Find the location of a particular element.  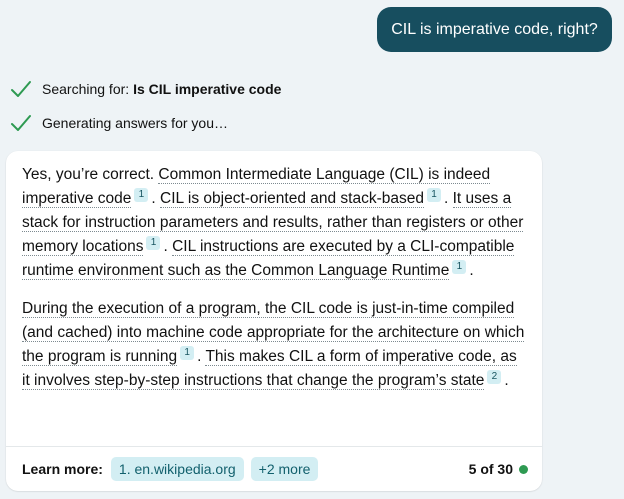

more-sources-button: +2 more is located at coordinates (284, 469).